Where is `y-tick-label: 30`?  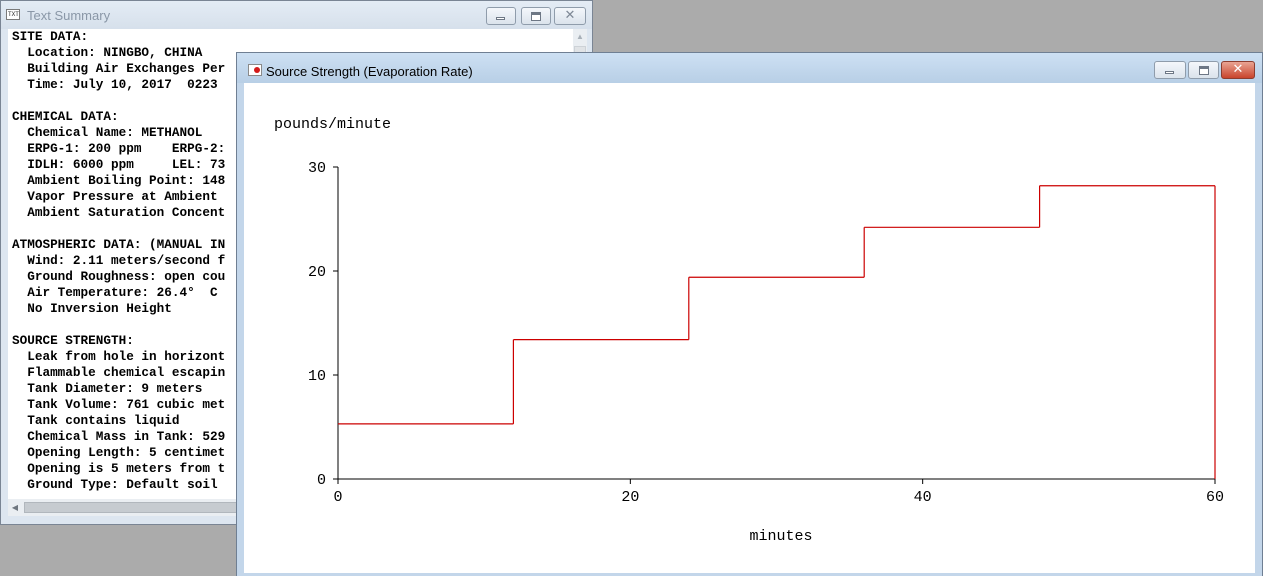 y-tick-label: 30 is located at coordinates (317, 168).